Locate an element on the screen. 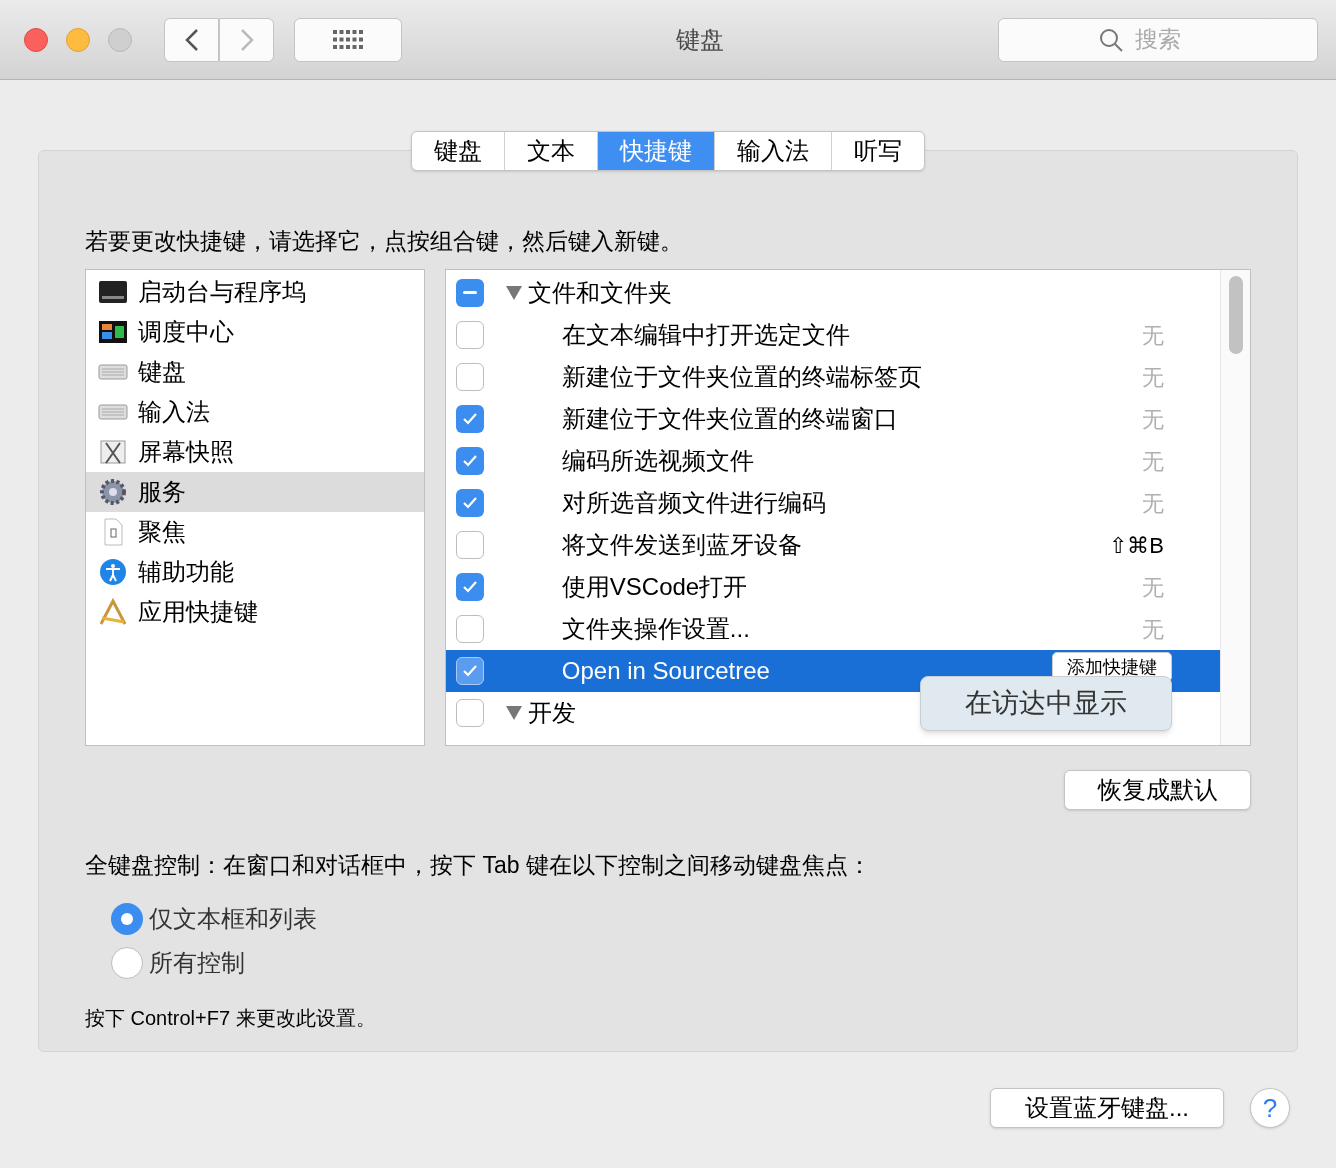 Image resolution: width=1336 pixels, height=1168 pixels. service-label: 编码所选视频文件 is located at coordinates (851, 461).